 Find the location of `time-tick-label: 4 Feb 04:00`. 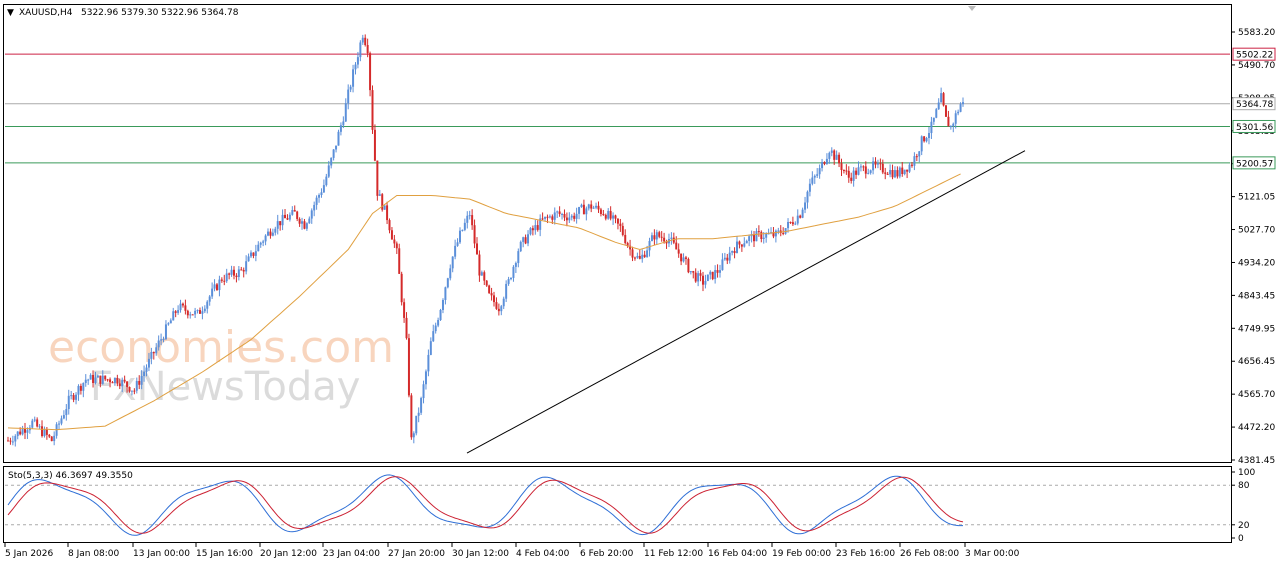

time-tick-label: 4 Feb 04:00 is located at coordinates (543, 554).